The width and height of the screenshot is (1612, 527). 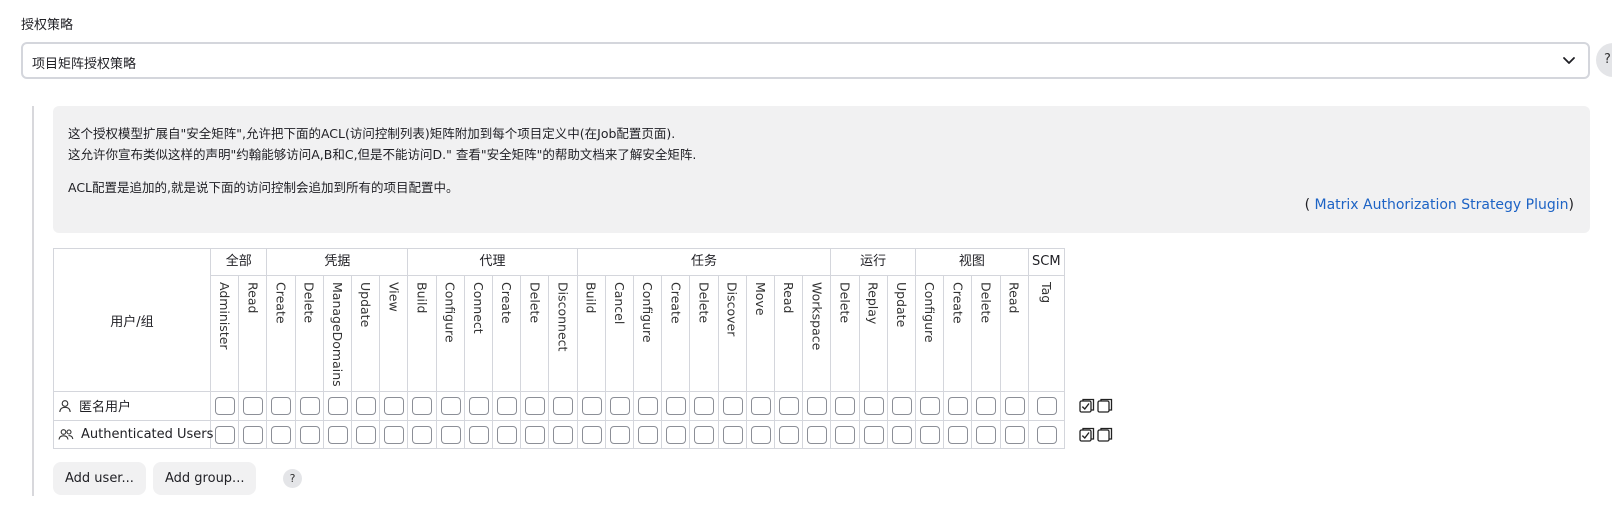 I want to click on permission-name: Build, so click(x=422, y=298).